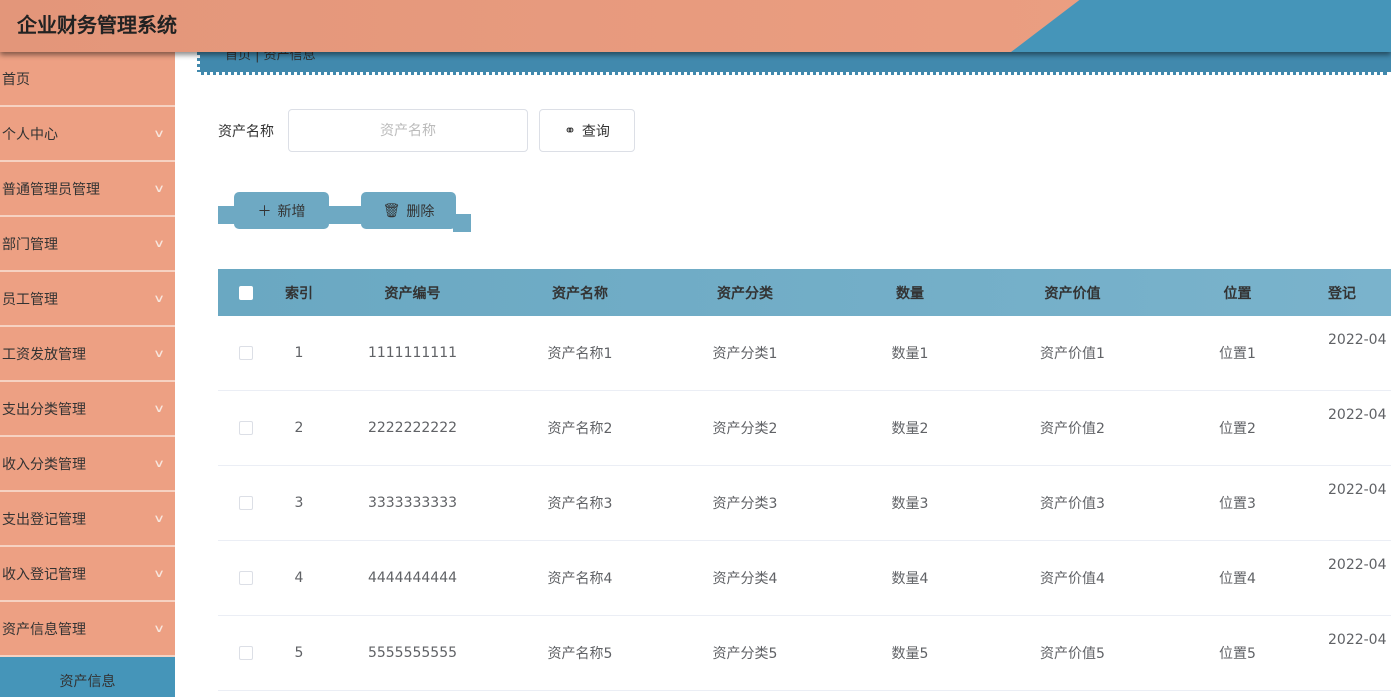  What do you see at coordinates (910, 293) in the screenshot?
I see `column-header: 数量` at bounding box center [910, 293].